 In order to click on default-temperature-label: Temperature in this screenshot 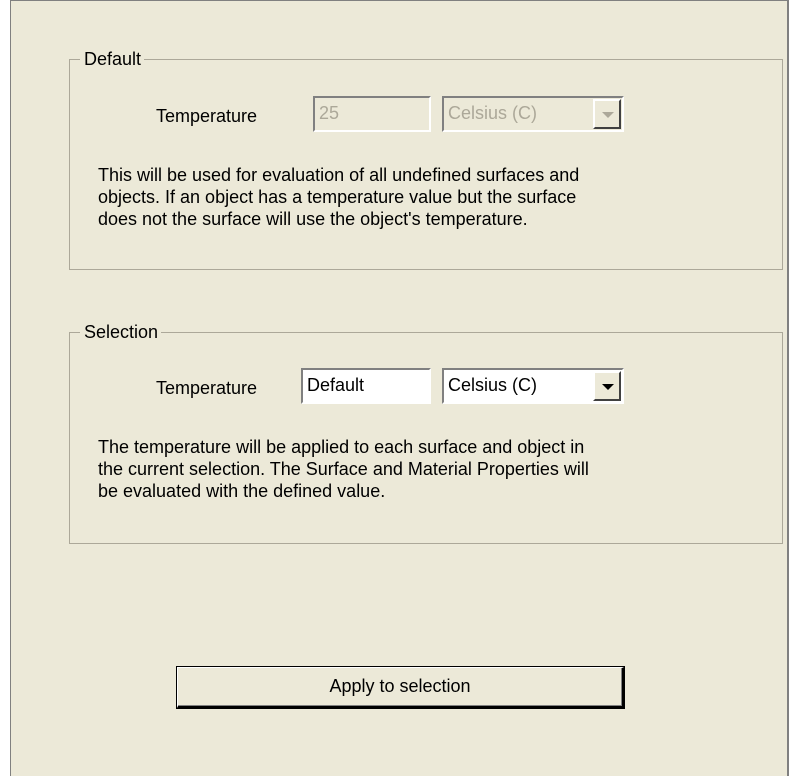, I will do `click(207, 116)`.